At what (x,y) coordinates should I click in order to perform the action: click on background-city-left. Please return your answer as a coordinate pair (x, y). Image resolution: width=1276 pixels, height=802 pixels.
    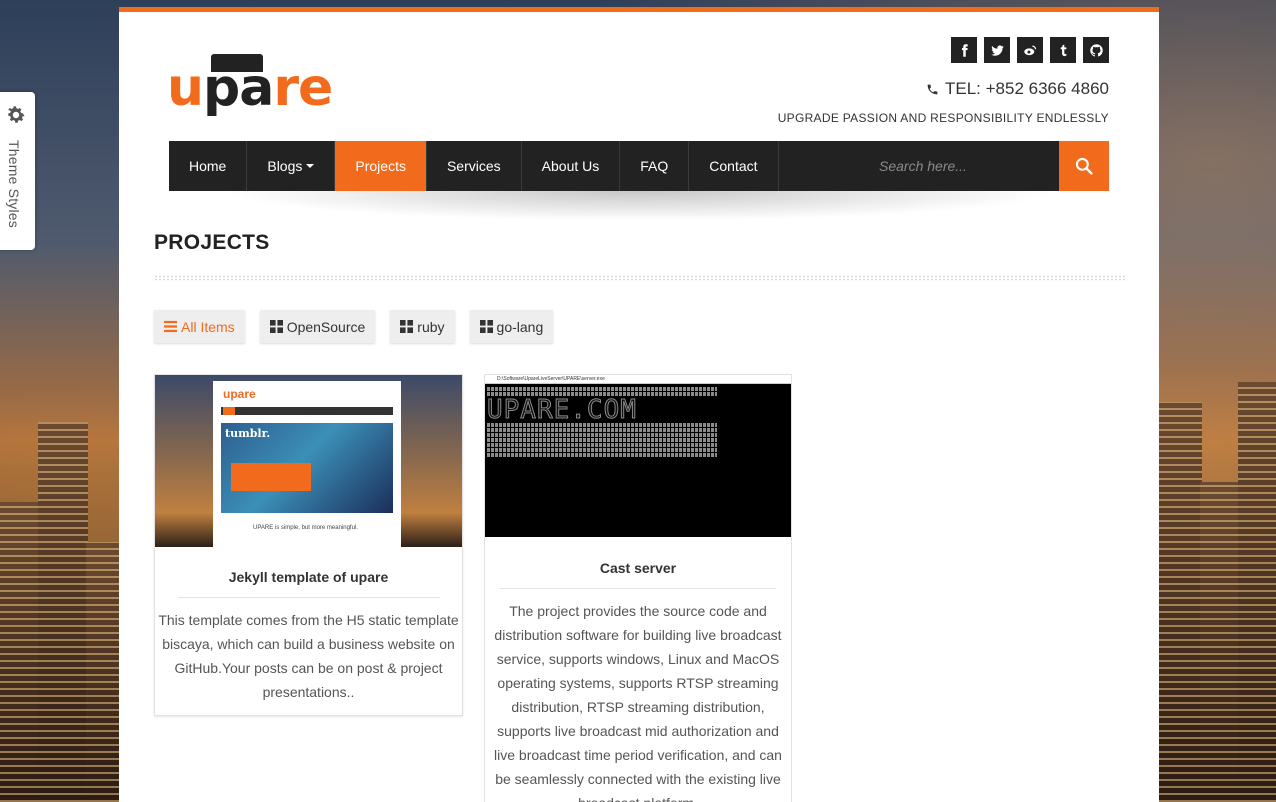
    Looking at the image, I should click on (60, 592).